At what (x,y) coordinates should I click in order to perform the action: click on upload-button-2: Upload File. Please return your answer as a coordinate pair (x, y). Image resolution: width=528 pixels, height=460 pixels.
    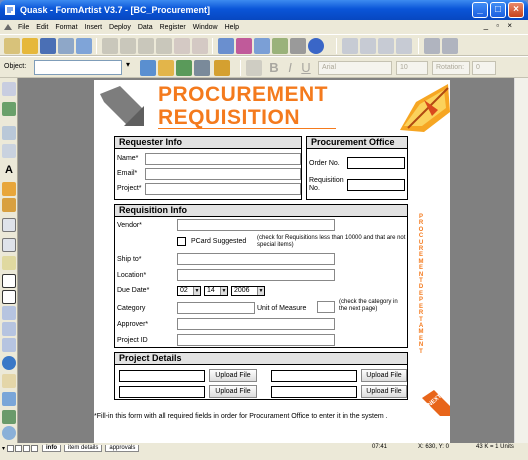
    Looking at the image, I should click on (384, 375).